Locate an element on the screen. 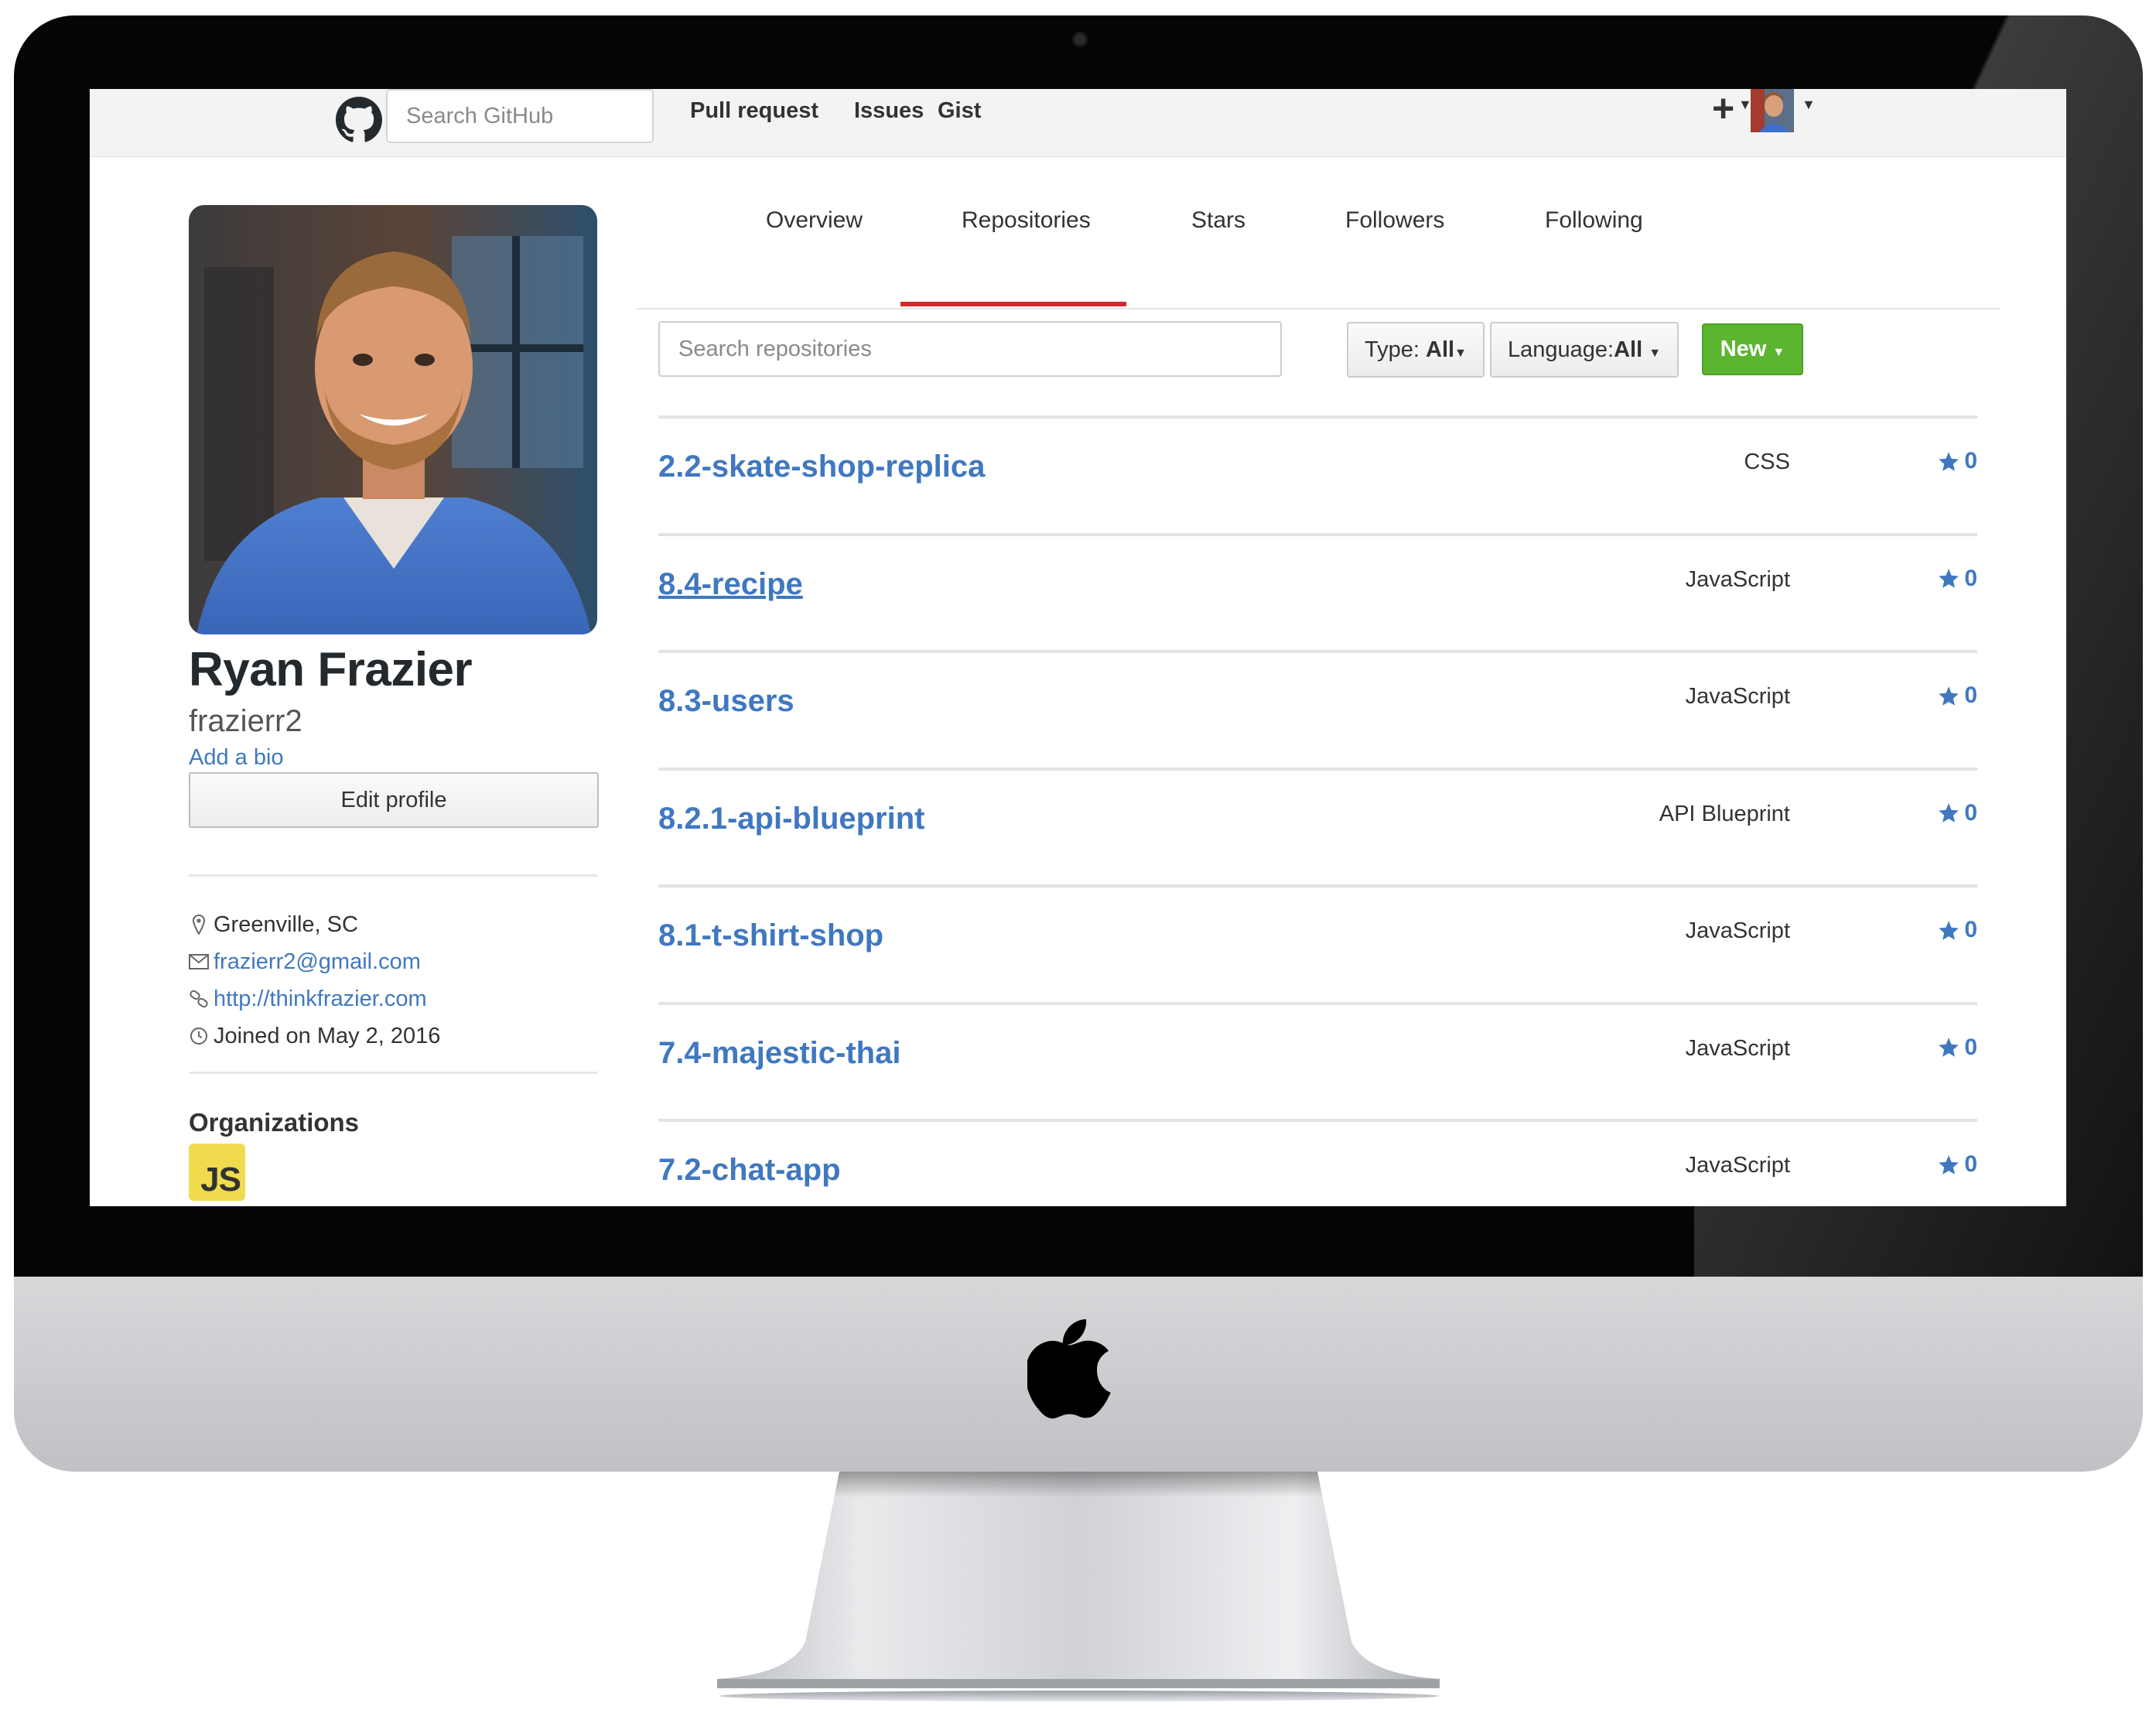 Image resolution: width=2156 pixels, height=1720 pixels. email-link: frazierr2@gmail.com is located at coordinates (317, 962).